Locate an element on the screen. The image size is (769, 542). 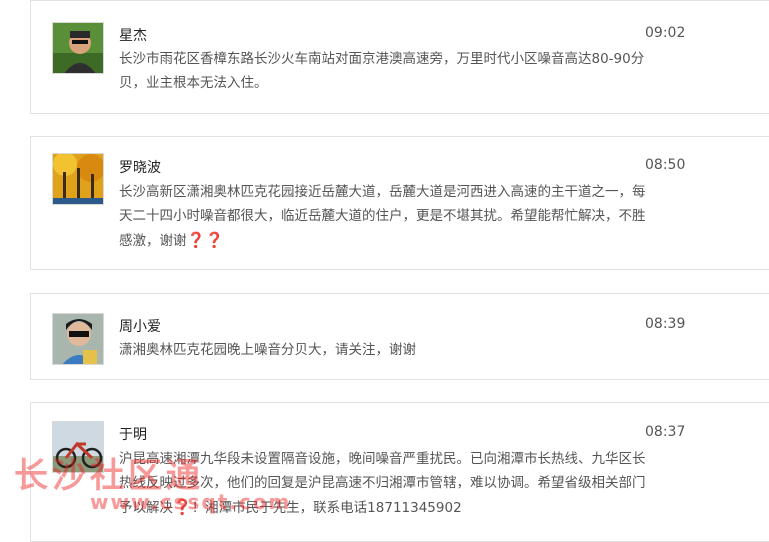
comment-author: 罗晓波 is located at coordinates (140, 167).